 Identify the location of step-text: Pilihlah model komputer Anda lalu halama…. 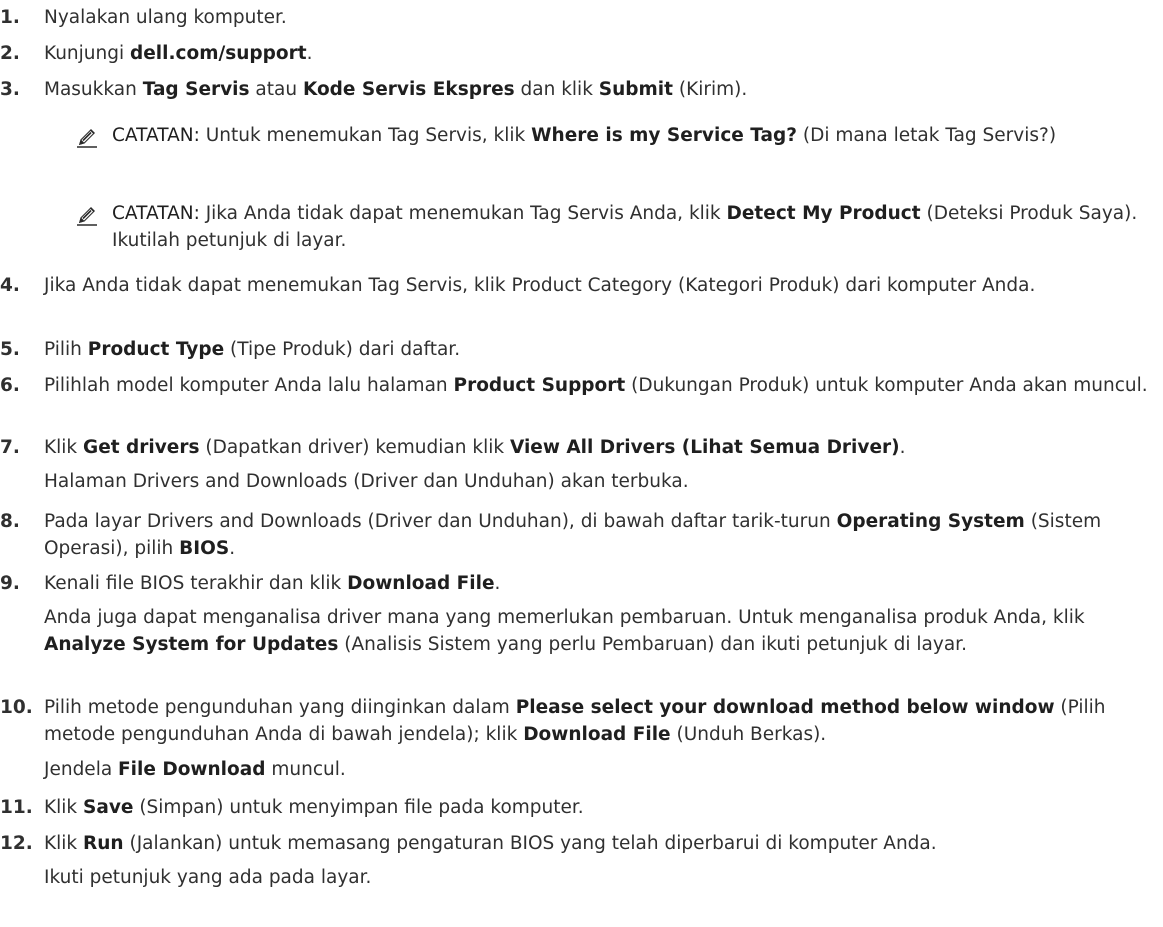
(599, 385).